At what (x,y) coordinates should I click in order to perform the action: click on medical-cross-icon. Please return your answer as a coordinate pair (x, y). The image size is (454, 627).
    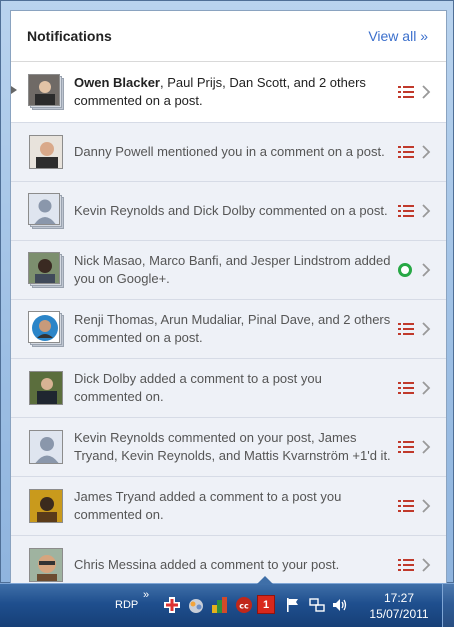
    Looking at the image, I should click on (172, 605).